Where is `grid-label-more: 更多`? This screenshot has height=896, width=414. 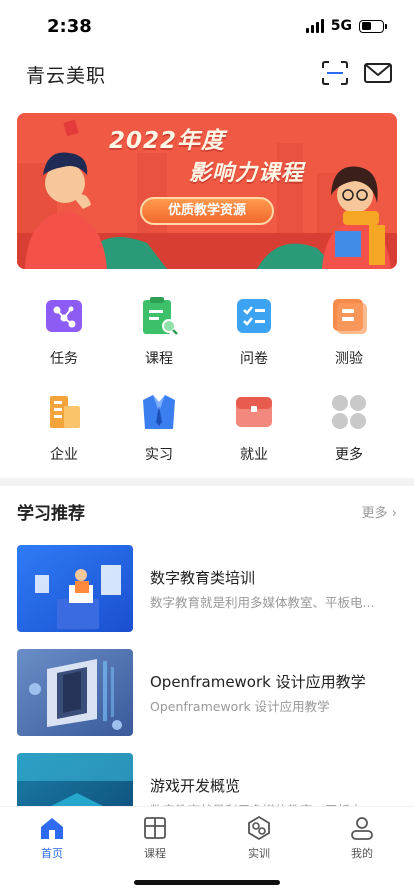
grid-label-more: 更多 is located at coordinates (349, 455).